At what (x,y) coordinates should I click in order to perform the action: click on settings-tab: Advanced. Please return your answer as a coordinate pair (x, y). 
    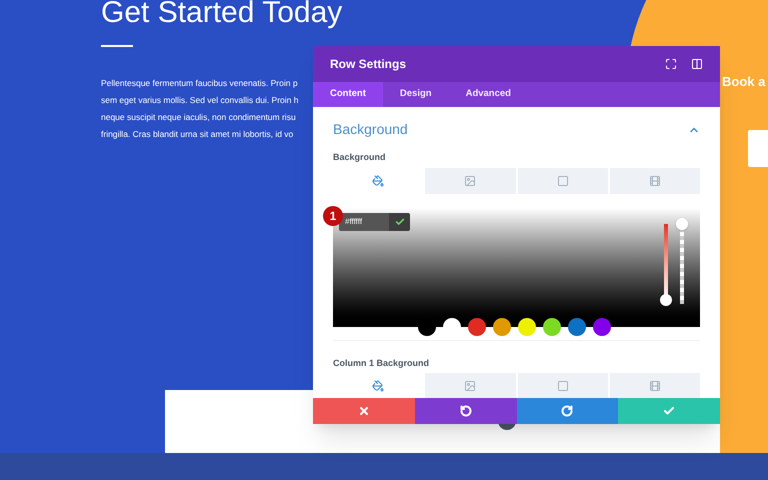
    Looking at the image, I should click on (488, 94).